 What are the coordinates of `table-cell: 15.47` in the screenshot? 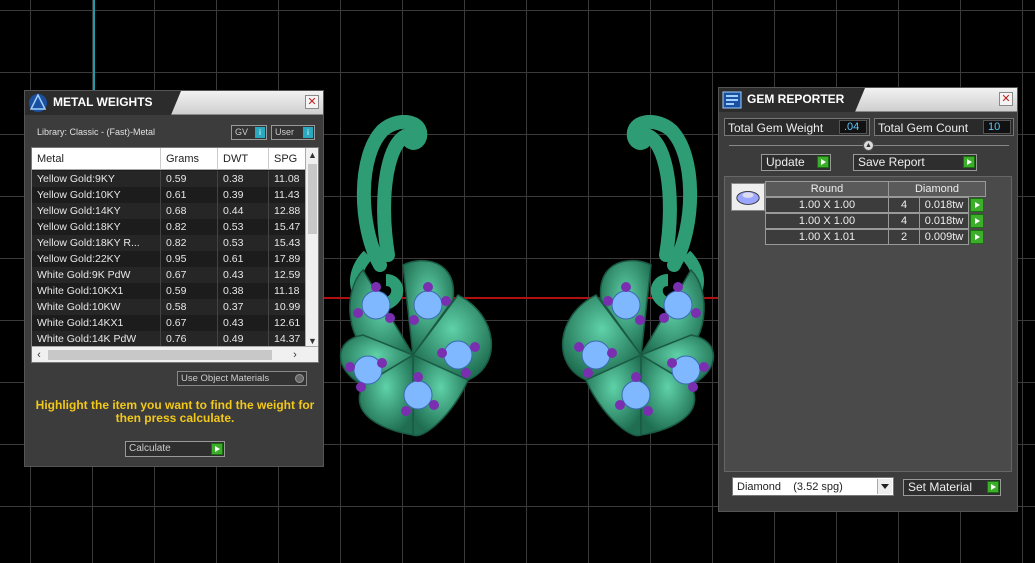 It's located at (287, 227).